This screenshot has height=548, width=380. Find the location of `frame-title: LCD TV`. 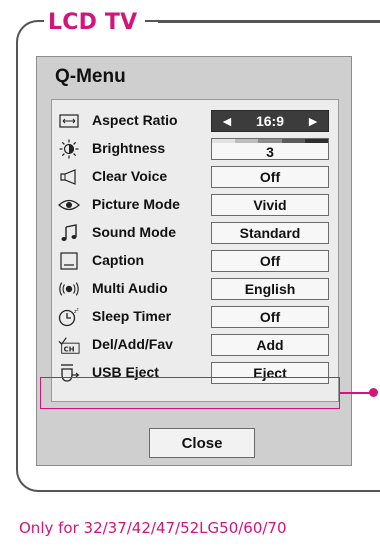

frame-title: LCD TV is located at coordinates (93, 22).